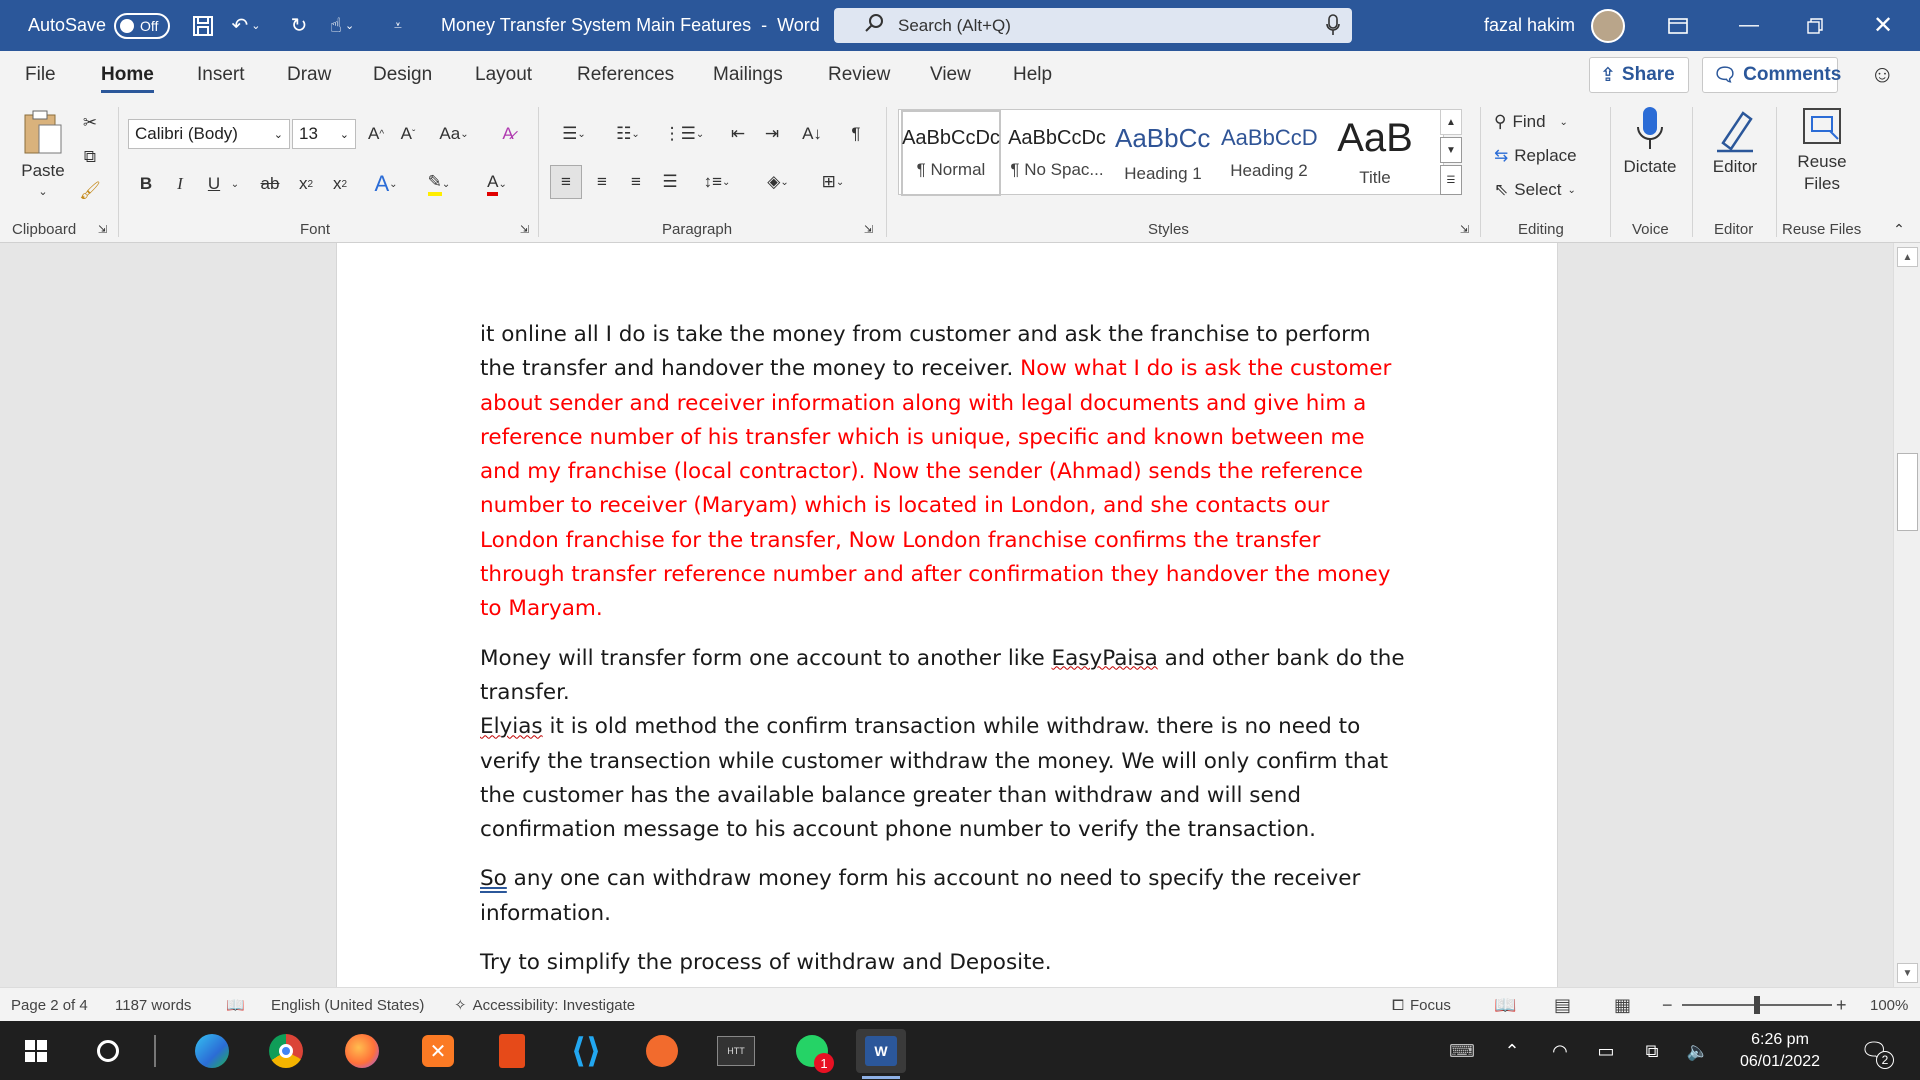 This screenshot has height=1080, width=1920. I want to click on cut-icon: ✂, so click(90, 123).